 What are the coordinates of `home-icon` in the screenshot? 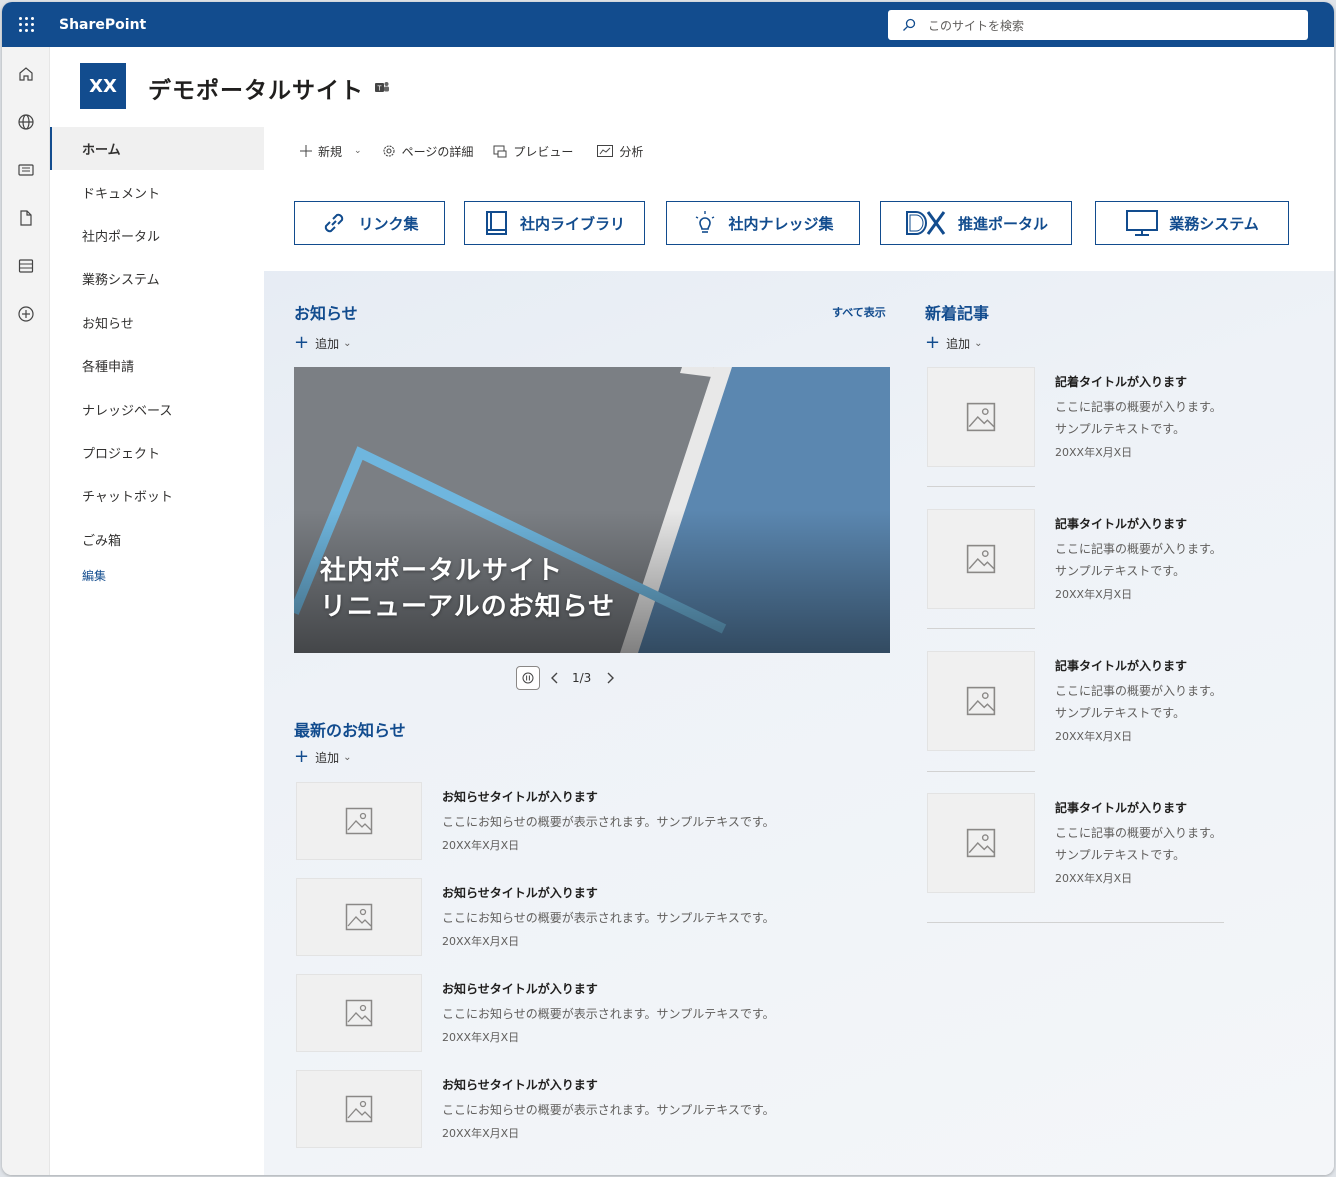 It's located at (26, 74).